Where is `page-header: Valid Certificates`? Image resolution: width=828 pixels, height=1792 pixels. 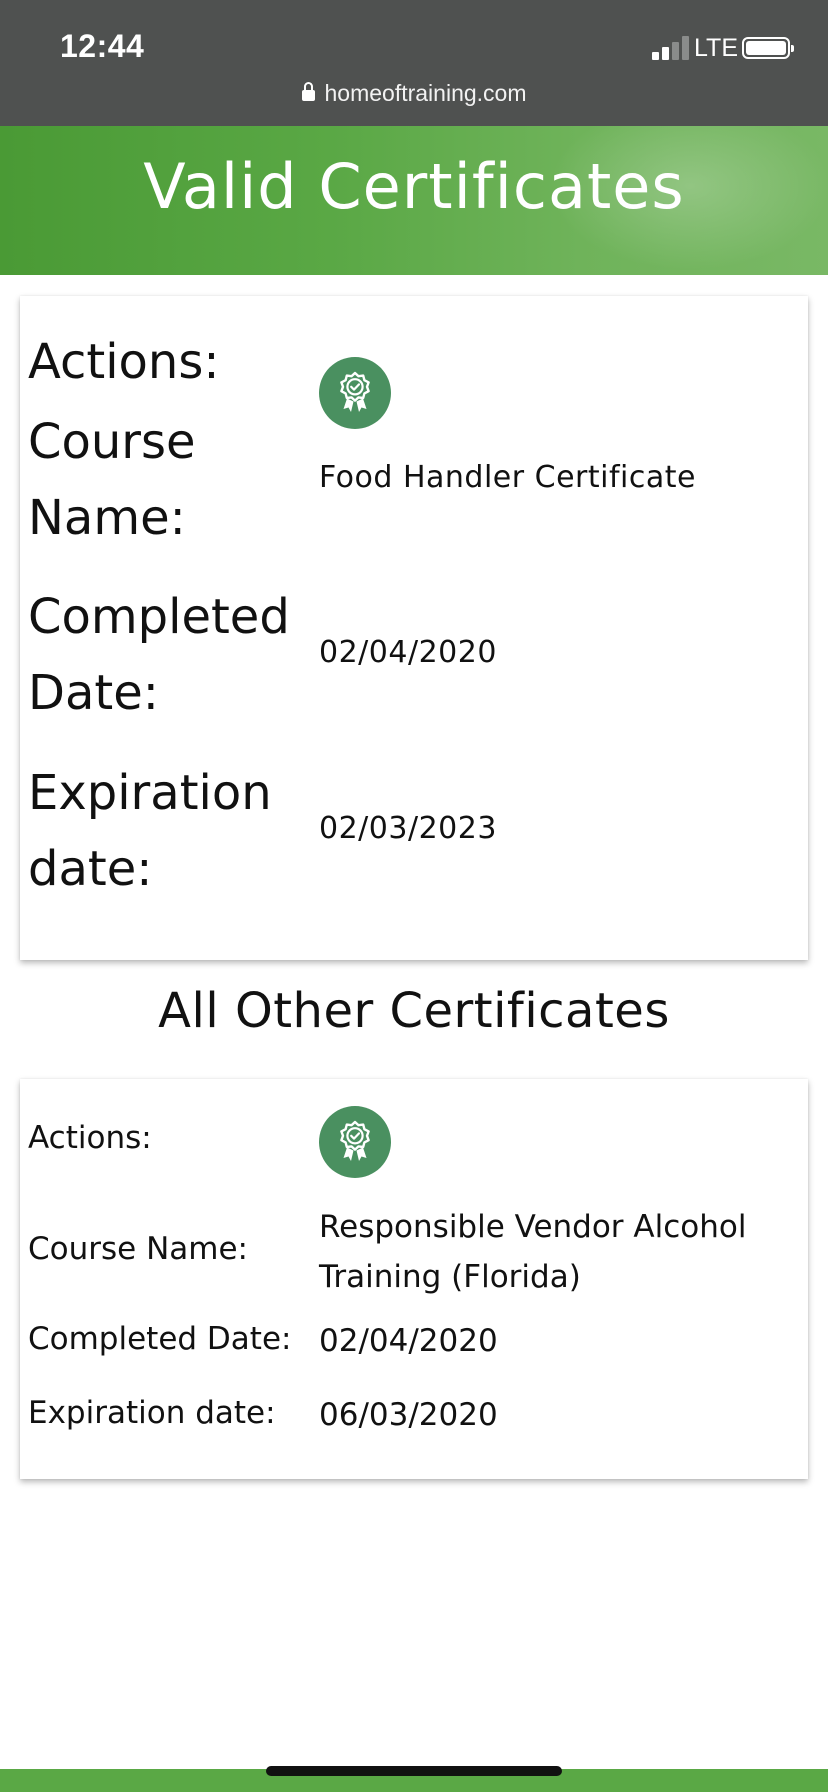 page-header: Valid Certificates is located at coordinates (414, 200).